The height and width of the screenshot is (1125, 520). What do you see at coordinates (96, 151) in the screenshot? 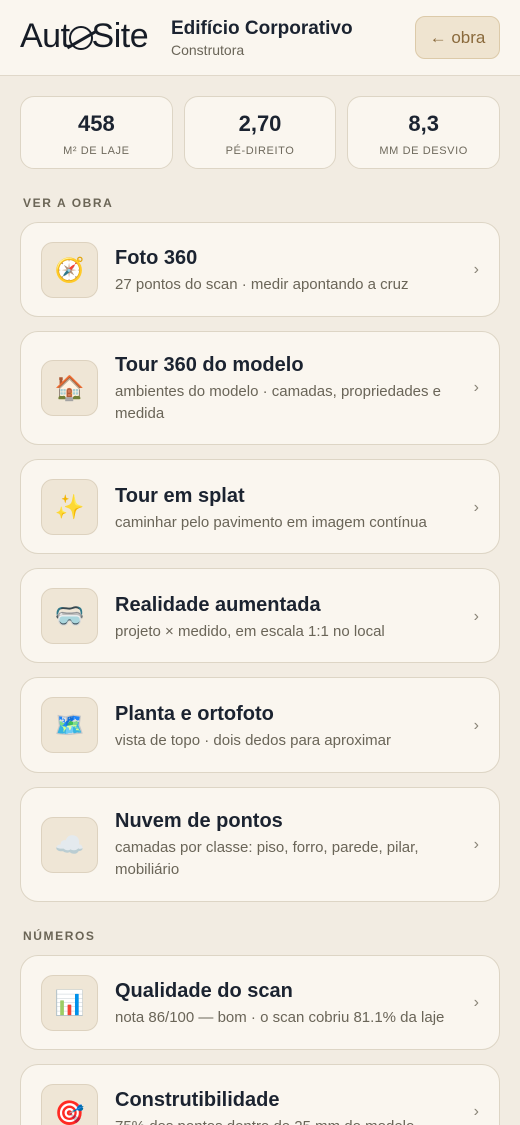
I see `stat-label: M² DE LAJE` at bounding box center [96, 151].